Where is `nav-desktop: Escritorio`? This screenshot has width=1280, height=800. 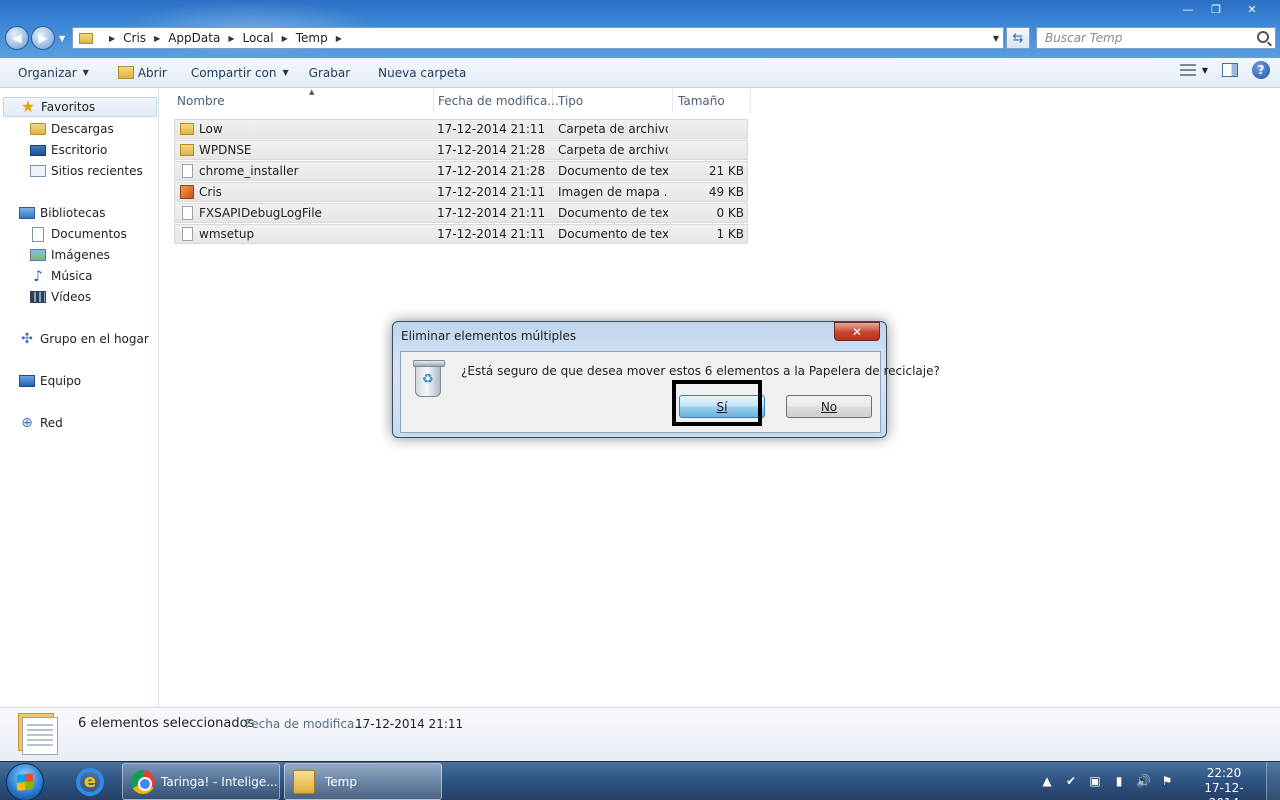 nav-desktop: Escritorio is located at coordinates (68, 150).